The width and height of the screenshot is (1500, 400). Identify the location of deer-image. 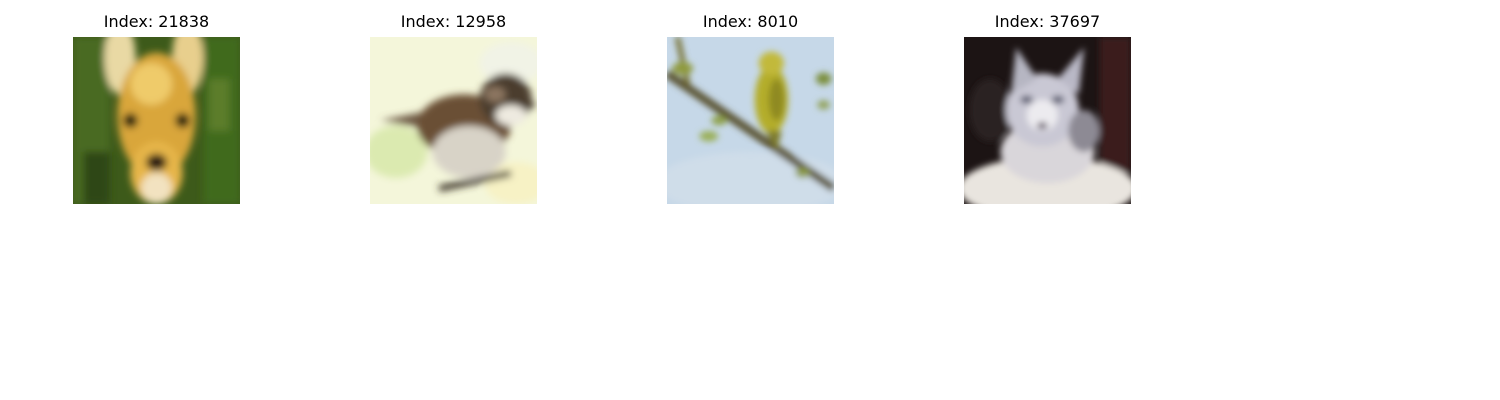
(156, 120).